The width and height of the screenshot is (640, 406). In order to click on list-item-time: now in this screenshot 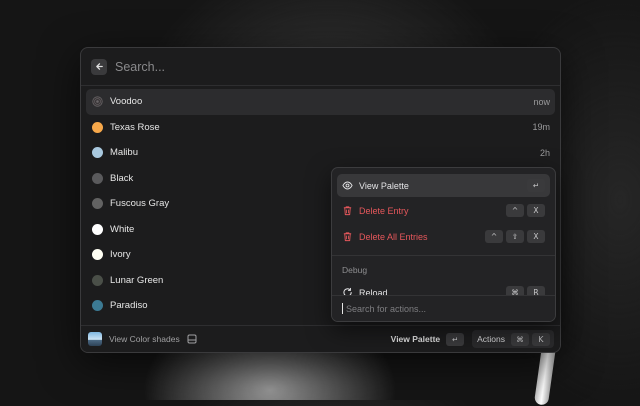, I will do `click(541, 101)`.